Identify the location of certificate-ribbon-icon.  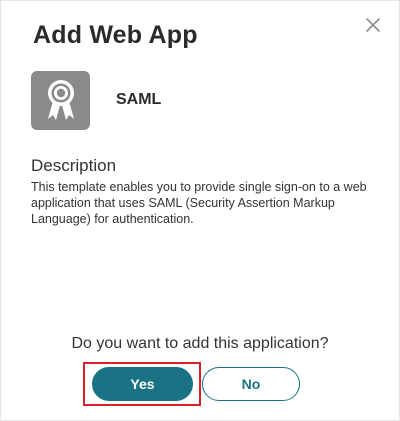
(60, 100).